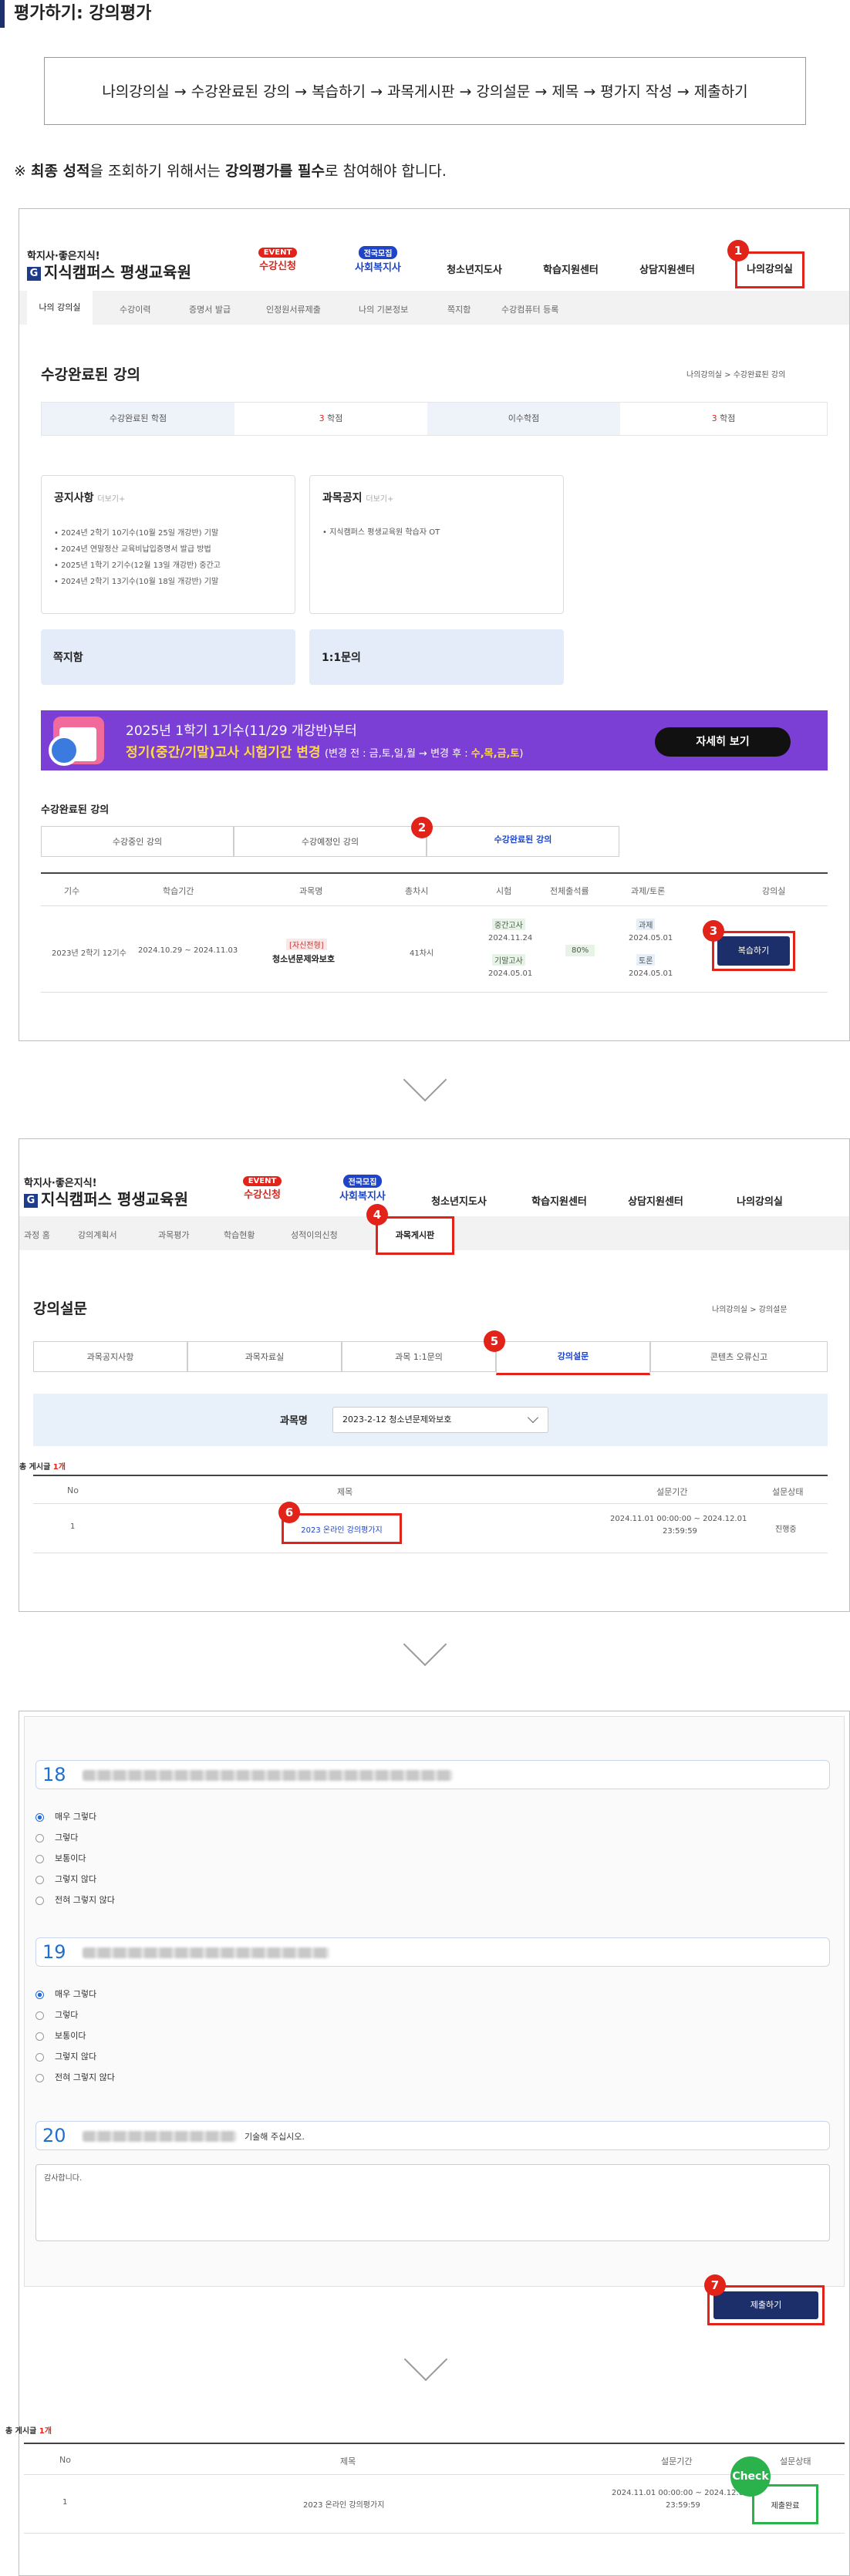 This screenshot has width=850, height=2576. Describe the element at coordinates (60, 308) in the screenshot. I see `subnav-my-classroom: 나의 강의실` at that location.